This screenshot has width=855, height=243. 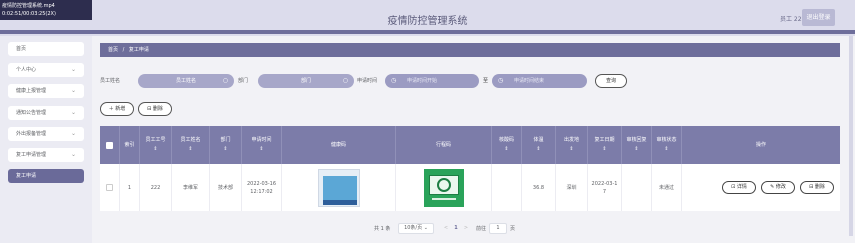 I want to click on name-filter-input: 员工姓名 ○, so click(x=186, y=81).